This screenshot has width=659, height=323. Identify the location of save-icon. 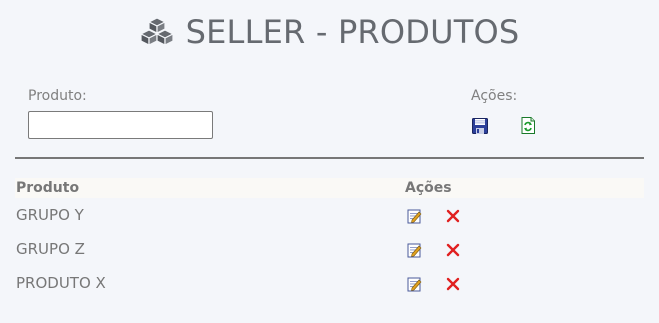
(480, 126).